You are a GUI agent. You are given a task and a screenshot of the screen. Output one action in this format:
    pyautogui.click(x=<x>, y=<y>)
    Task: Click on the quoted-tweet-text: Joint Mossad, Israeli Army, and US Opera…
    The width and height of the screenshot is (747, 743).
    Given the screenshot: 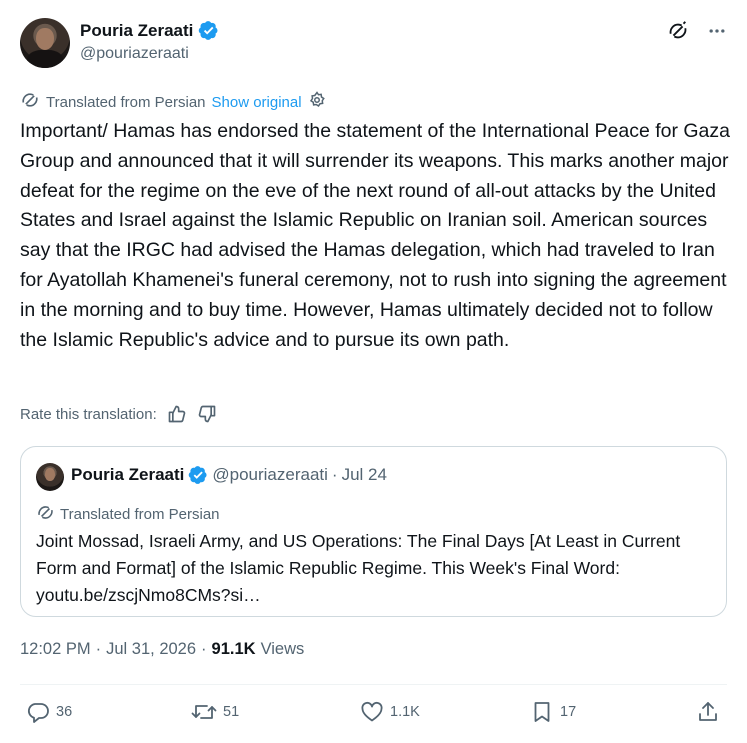 What is the action you would take?
    pyautogui.click(x=358, y=568)
    